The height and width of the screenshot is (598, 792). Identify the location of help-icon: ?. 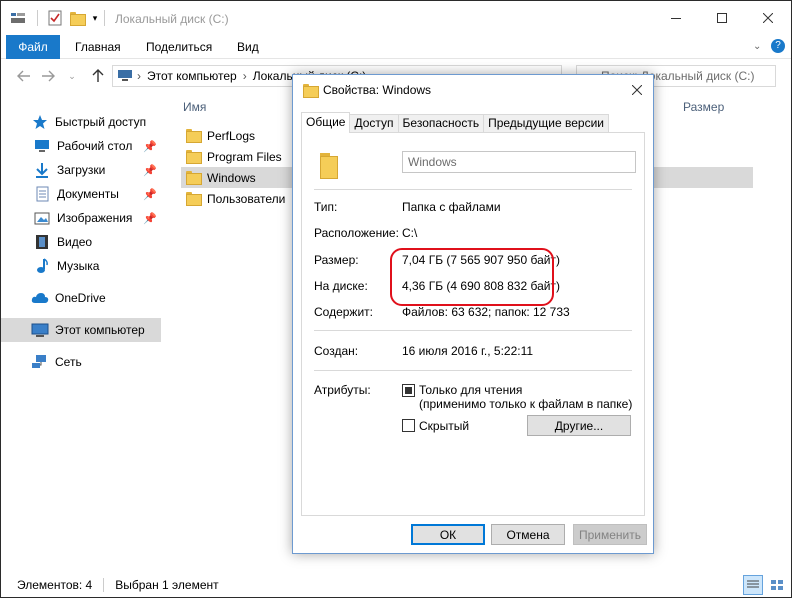
(778, 46).